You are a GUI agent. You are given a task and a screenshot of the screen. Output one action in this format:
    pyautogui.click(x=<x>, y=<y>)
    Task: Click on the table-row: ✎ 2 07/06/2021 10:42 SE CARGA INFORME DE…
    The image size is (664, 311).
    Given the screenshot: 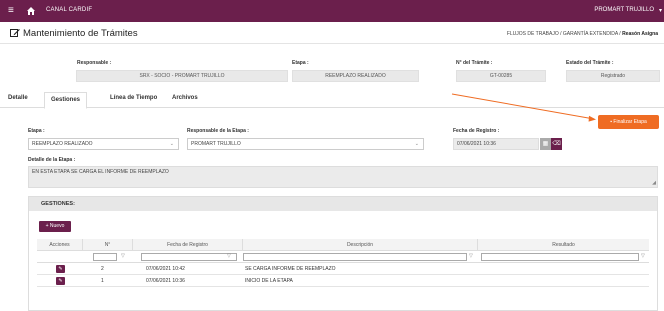 What is the action you would take?
    pyautogui.click(x=343, y=269)
    